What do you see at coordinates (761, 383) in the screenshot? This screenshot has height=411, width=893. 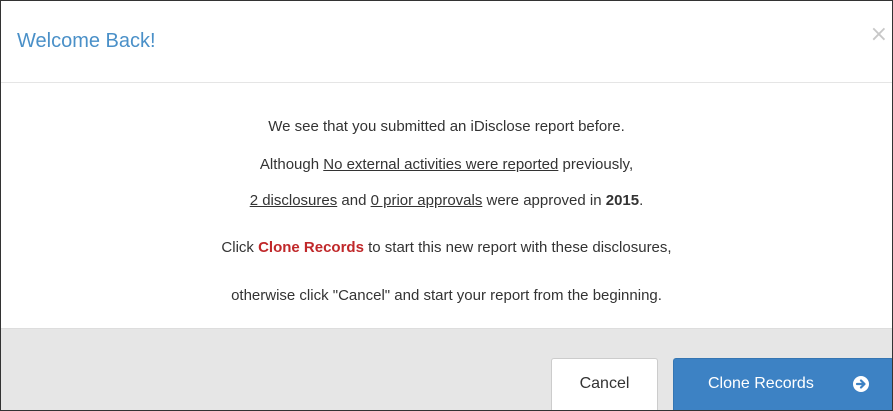 I see `clone-records-button-label: Clone Records` at bounding box center [761, 383].